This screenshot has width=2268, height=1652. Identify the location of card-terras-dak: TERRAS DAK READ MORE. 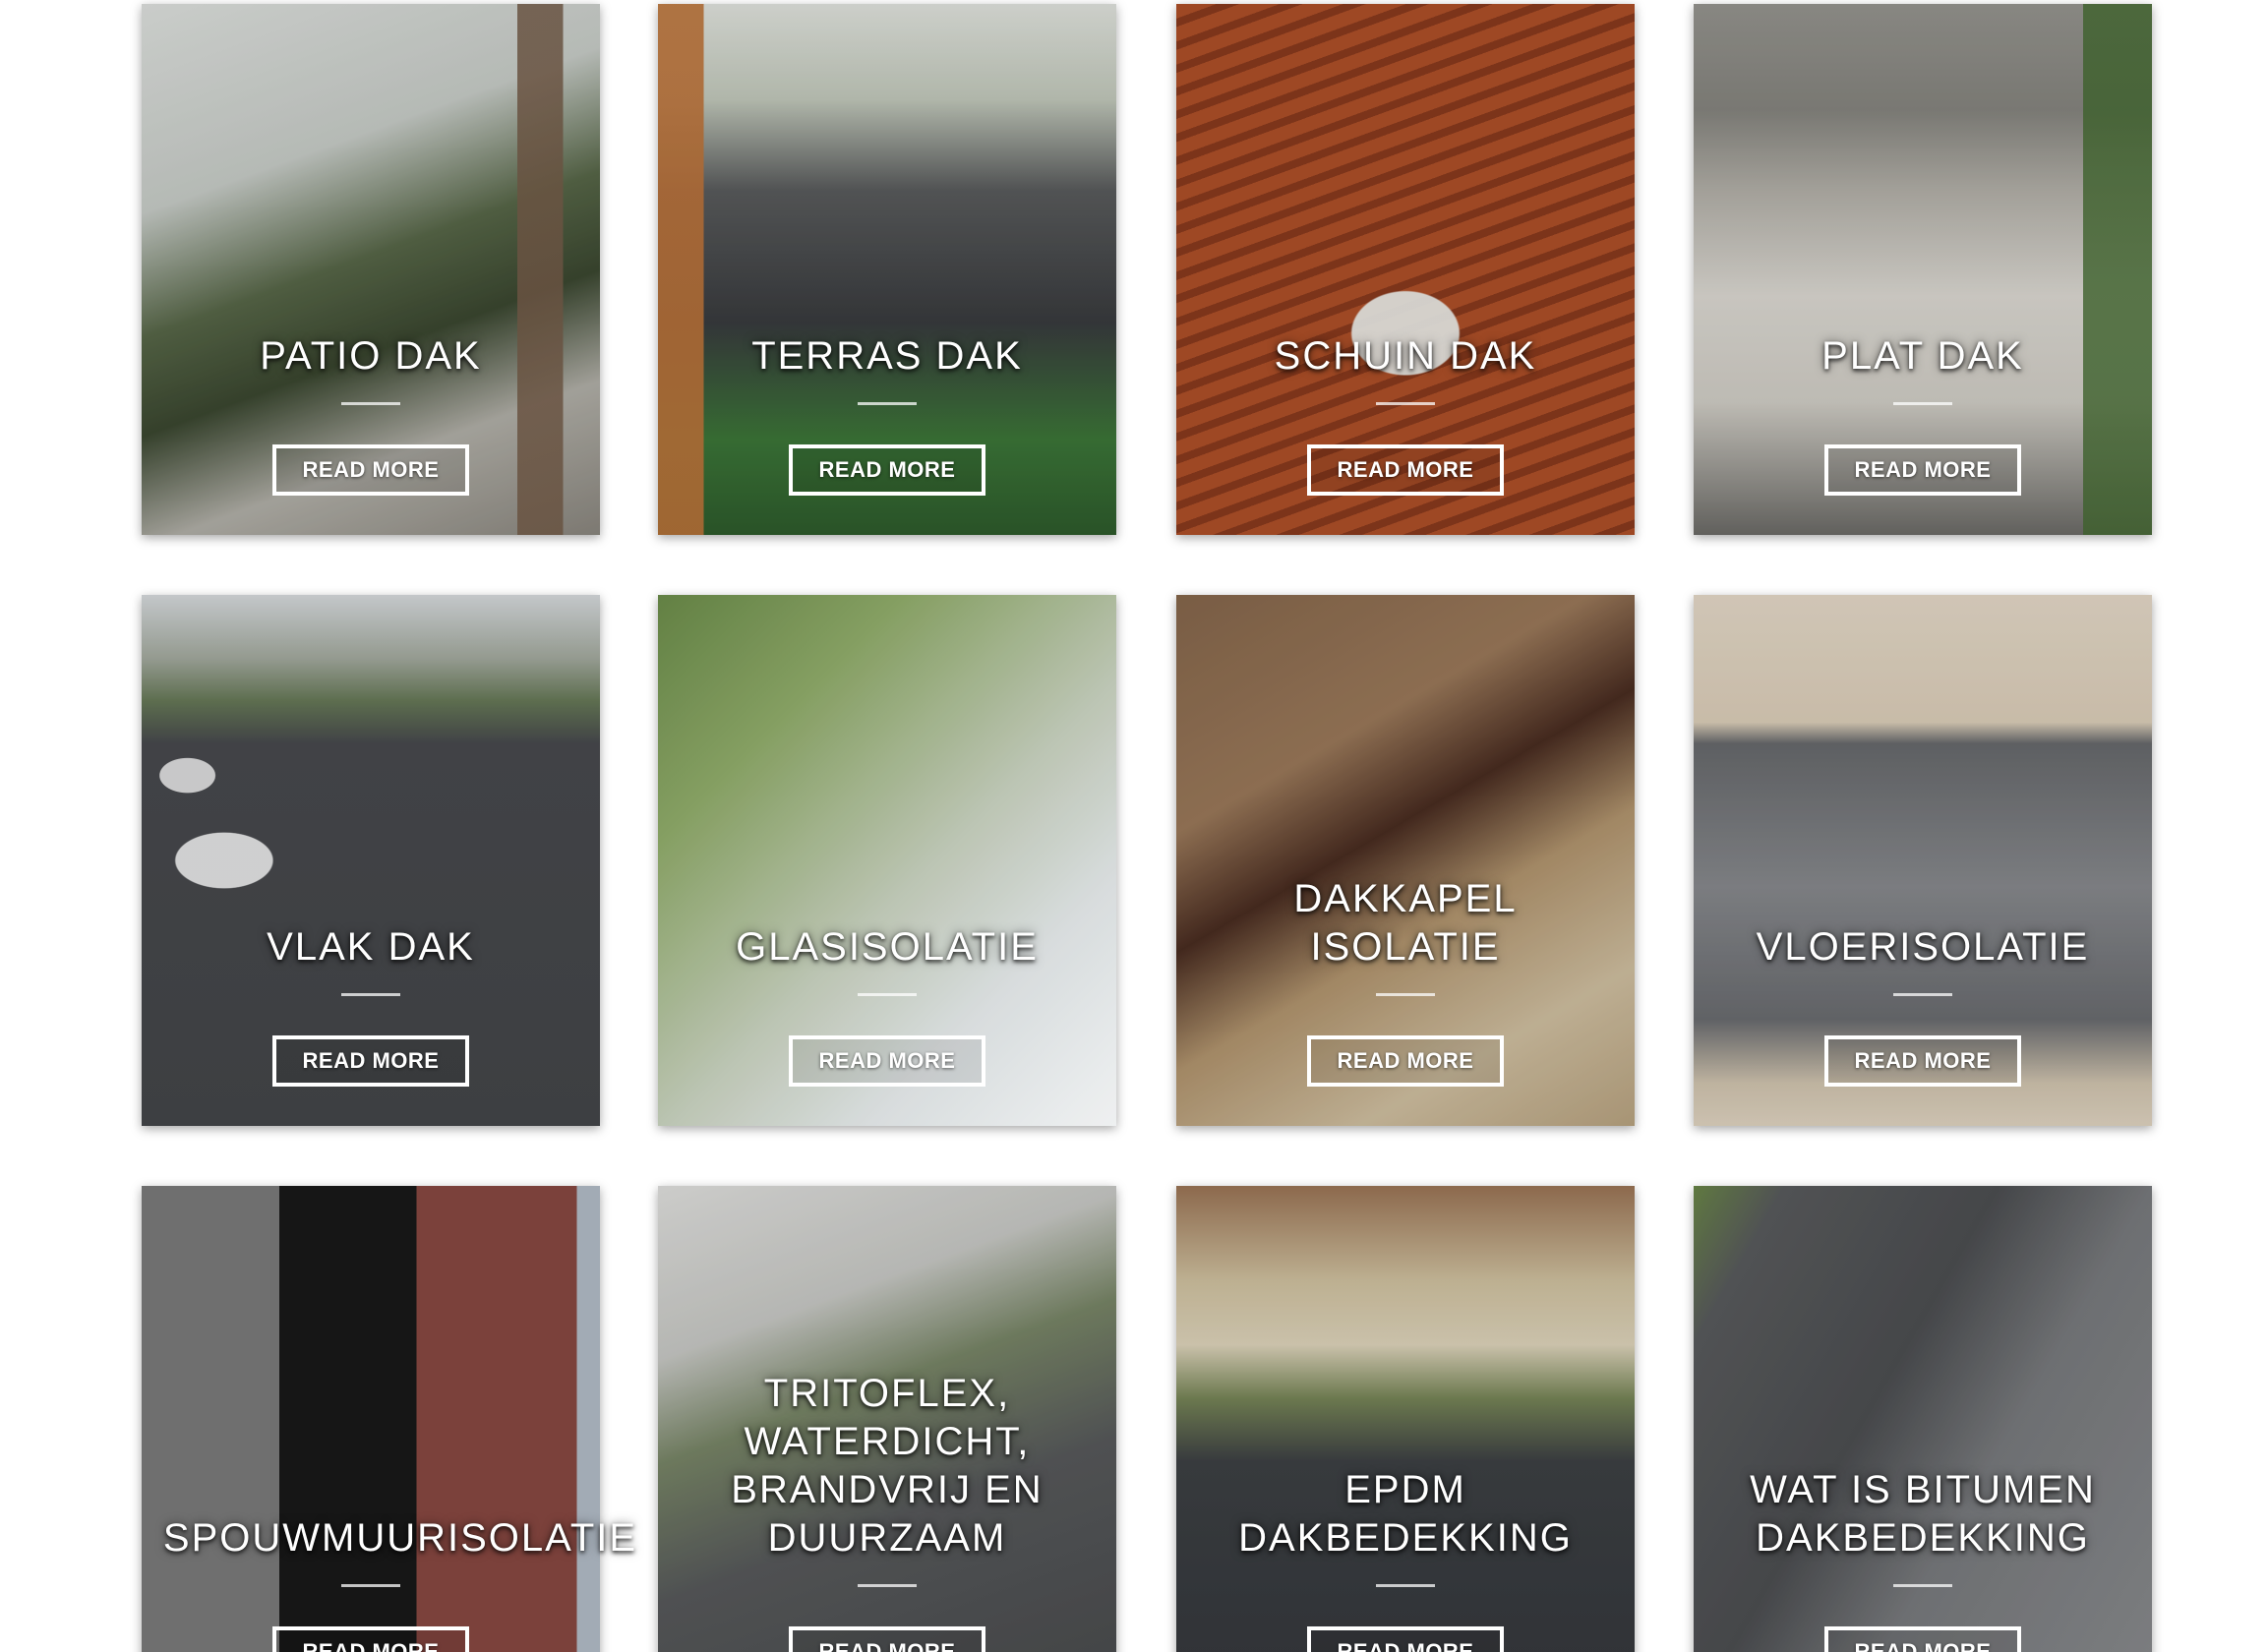
(887, 269).